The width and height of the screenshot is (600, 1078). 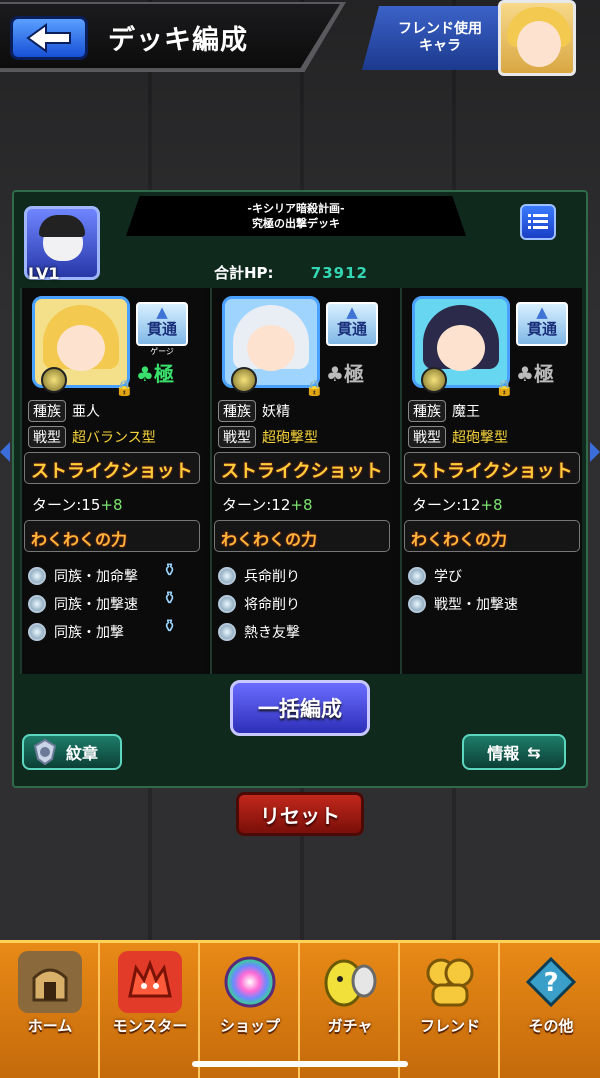 What do you see at coordinates (291, 272) in the screenshot?
I see `total-hp: 合計HP: 73912` at bounding box center [291, 272].